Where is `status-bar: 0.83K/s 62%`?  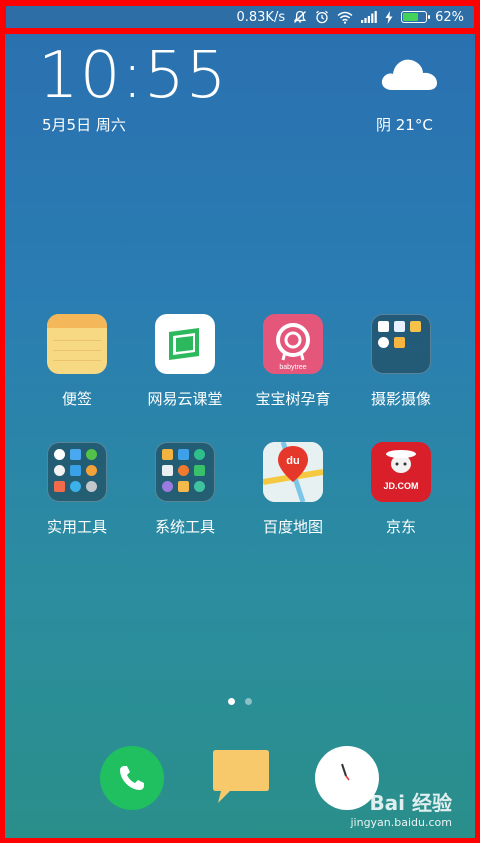
status-bar: 0.83K/s 62% is located at coordinates (240, 17).